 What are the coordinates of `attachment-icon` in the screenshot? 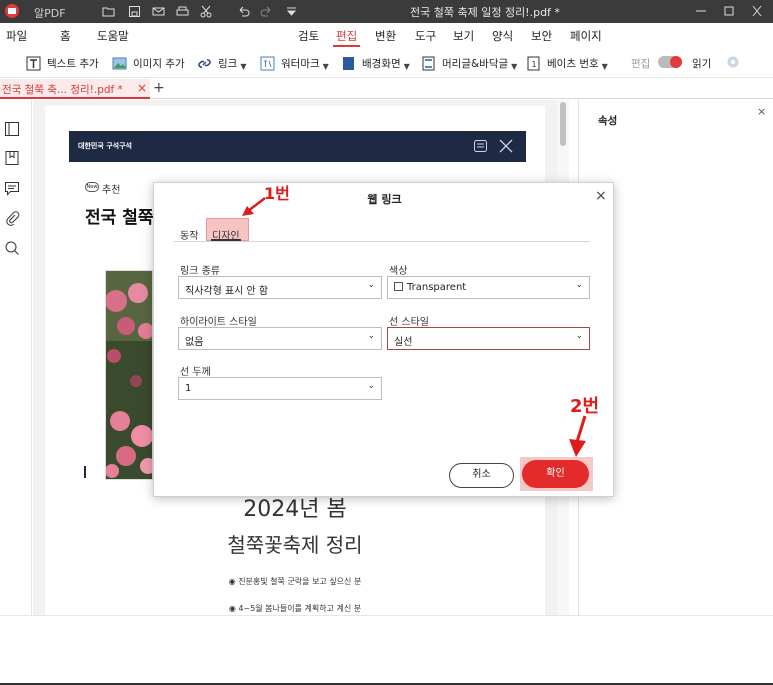 It's located at (12, 218).